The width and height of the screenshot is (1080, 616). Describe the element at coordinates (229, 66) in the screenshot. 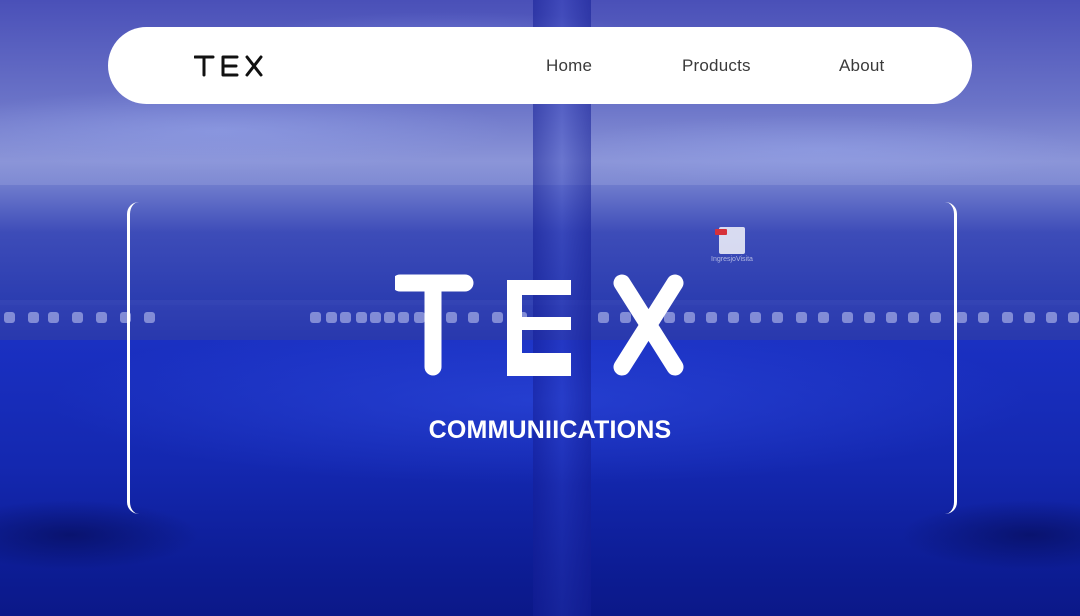

I see `nav-logo` at that location.